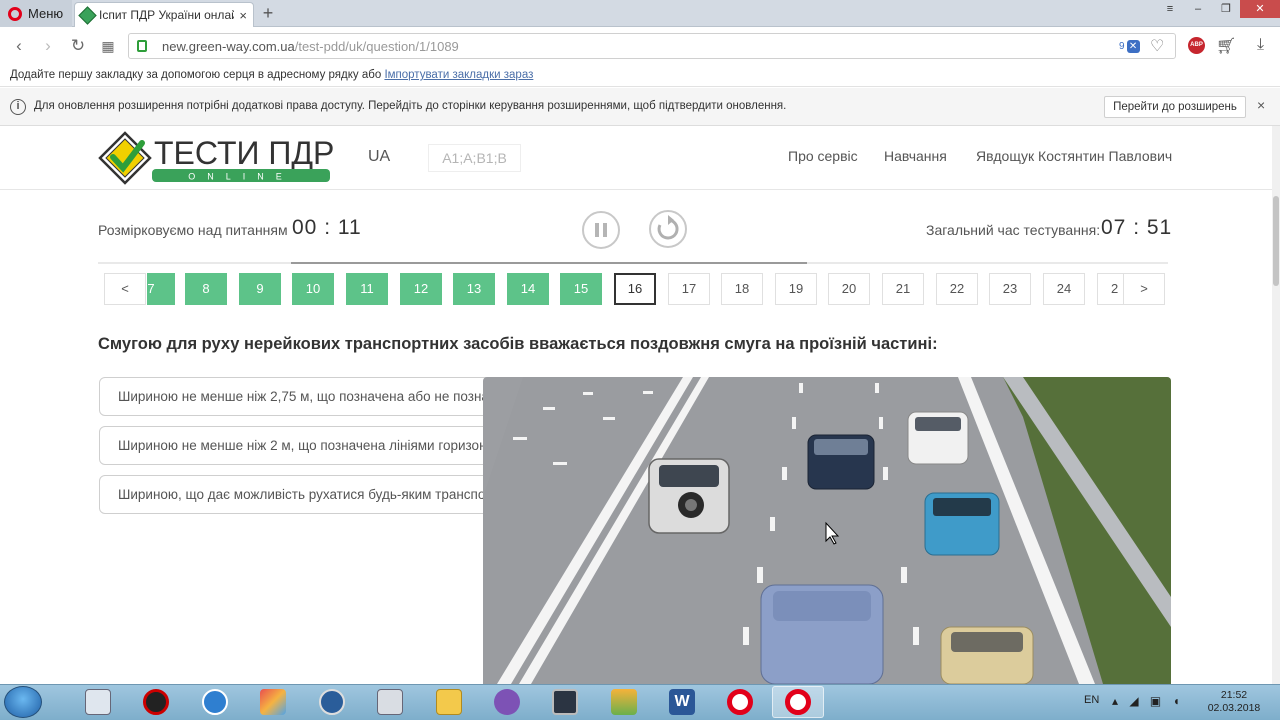 The height and width of the screenshot is (720, 1280). Describe the element at coordinates (243, 15) in the screenshot. I see `tab-close-icon: ×` at that location.